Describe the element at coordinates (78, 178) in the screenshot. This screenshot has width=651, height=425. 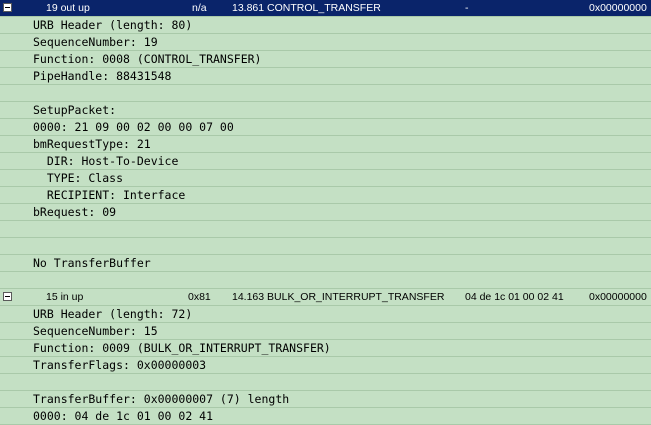
I see `detail-text: TYPE: Class` at that location.